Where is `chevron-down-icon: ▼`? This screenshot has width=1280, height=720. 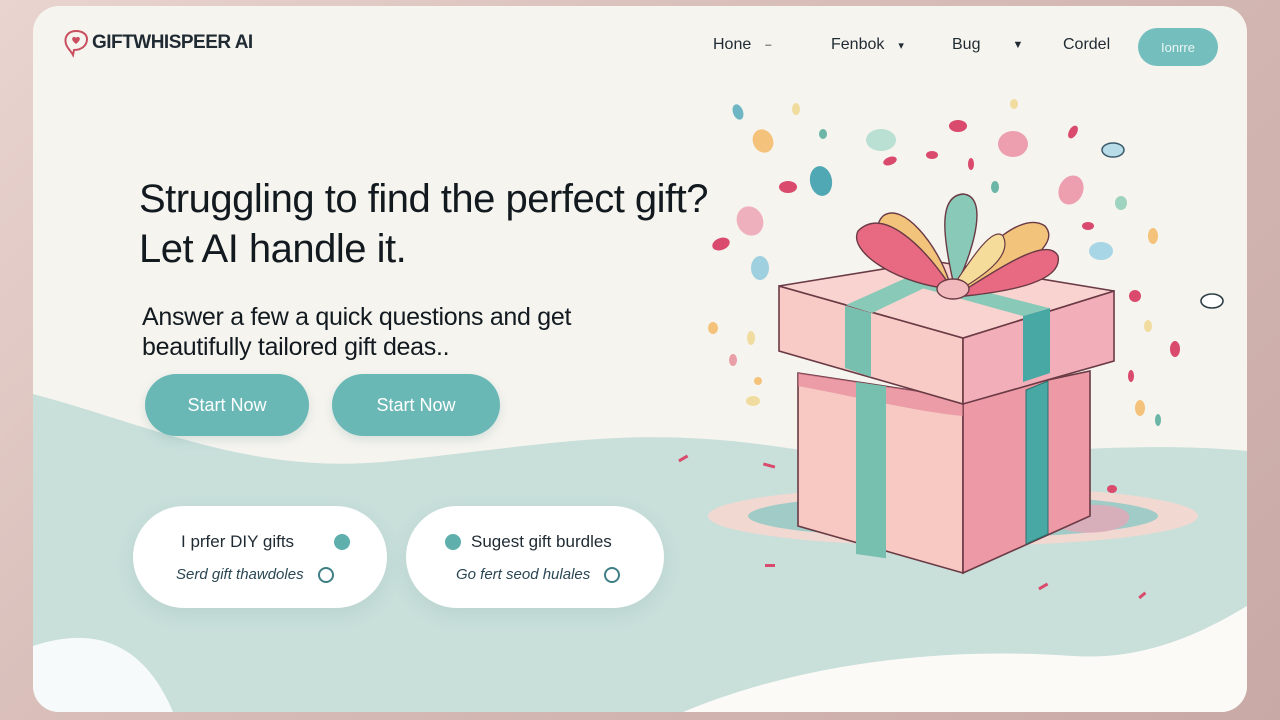
chevron-down-icon: ▼ is located at coordinates (1018, 45).